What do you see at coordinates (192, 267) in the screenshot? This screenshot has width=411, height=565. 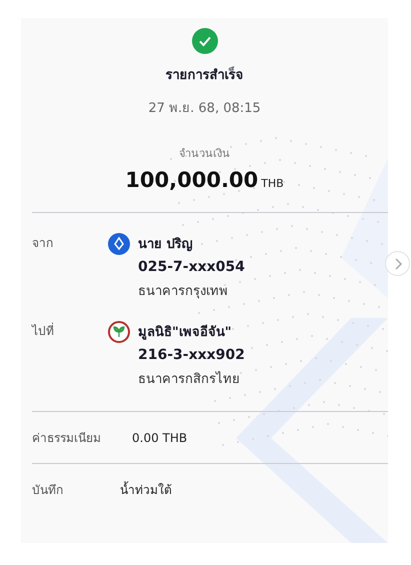 I see `account-number: 025-7-xxx054` at bounding box center [192, 267].